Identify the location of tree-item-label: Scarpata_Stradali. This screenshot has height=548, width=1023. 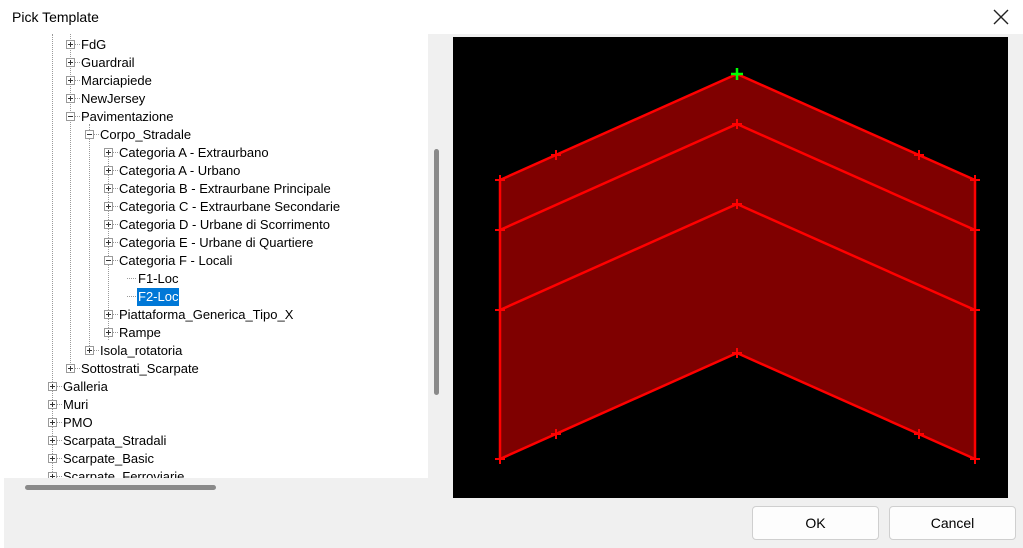
(115, 440).